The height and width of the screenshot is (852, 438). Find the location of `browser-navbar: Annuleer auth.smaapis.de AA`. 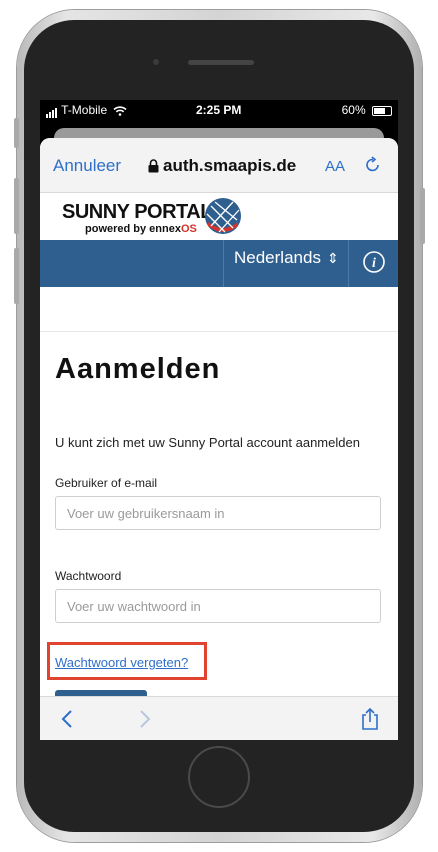

browser-navbar: Annuleer auth.smaapis.de AA is located at coordinates (219, 165).